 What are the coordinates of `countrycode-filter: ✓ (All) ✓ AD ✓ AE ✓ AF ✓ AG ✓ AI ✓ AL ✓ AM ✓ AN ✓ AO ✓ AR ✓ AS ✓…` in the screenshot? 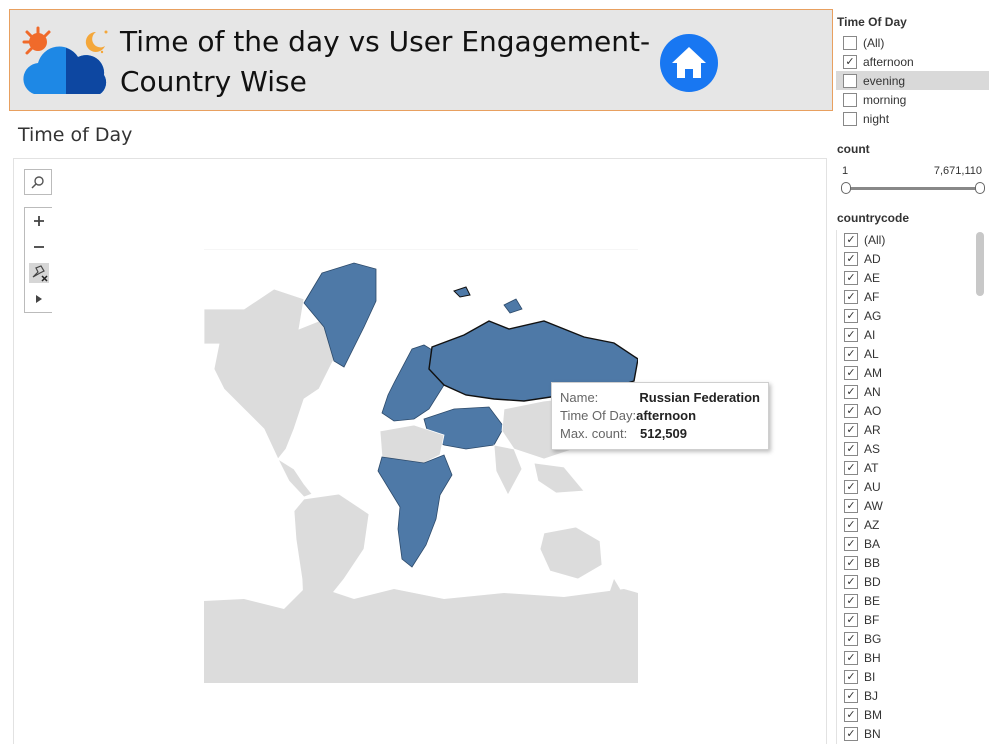 It's located at (913, 487).